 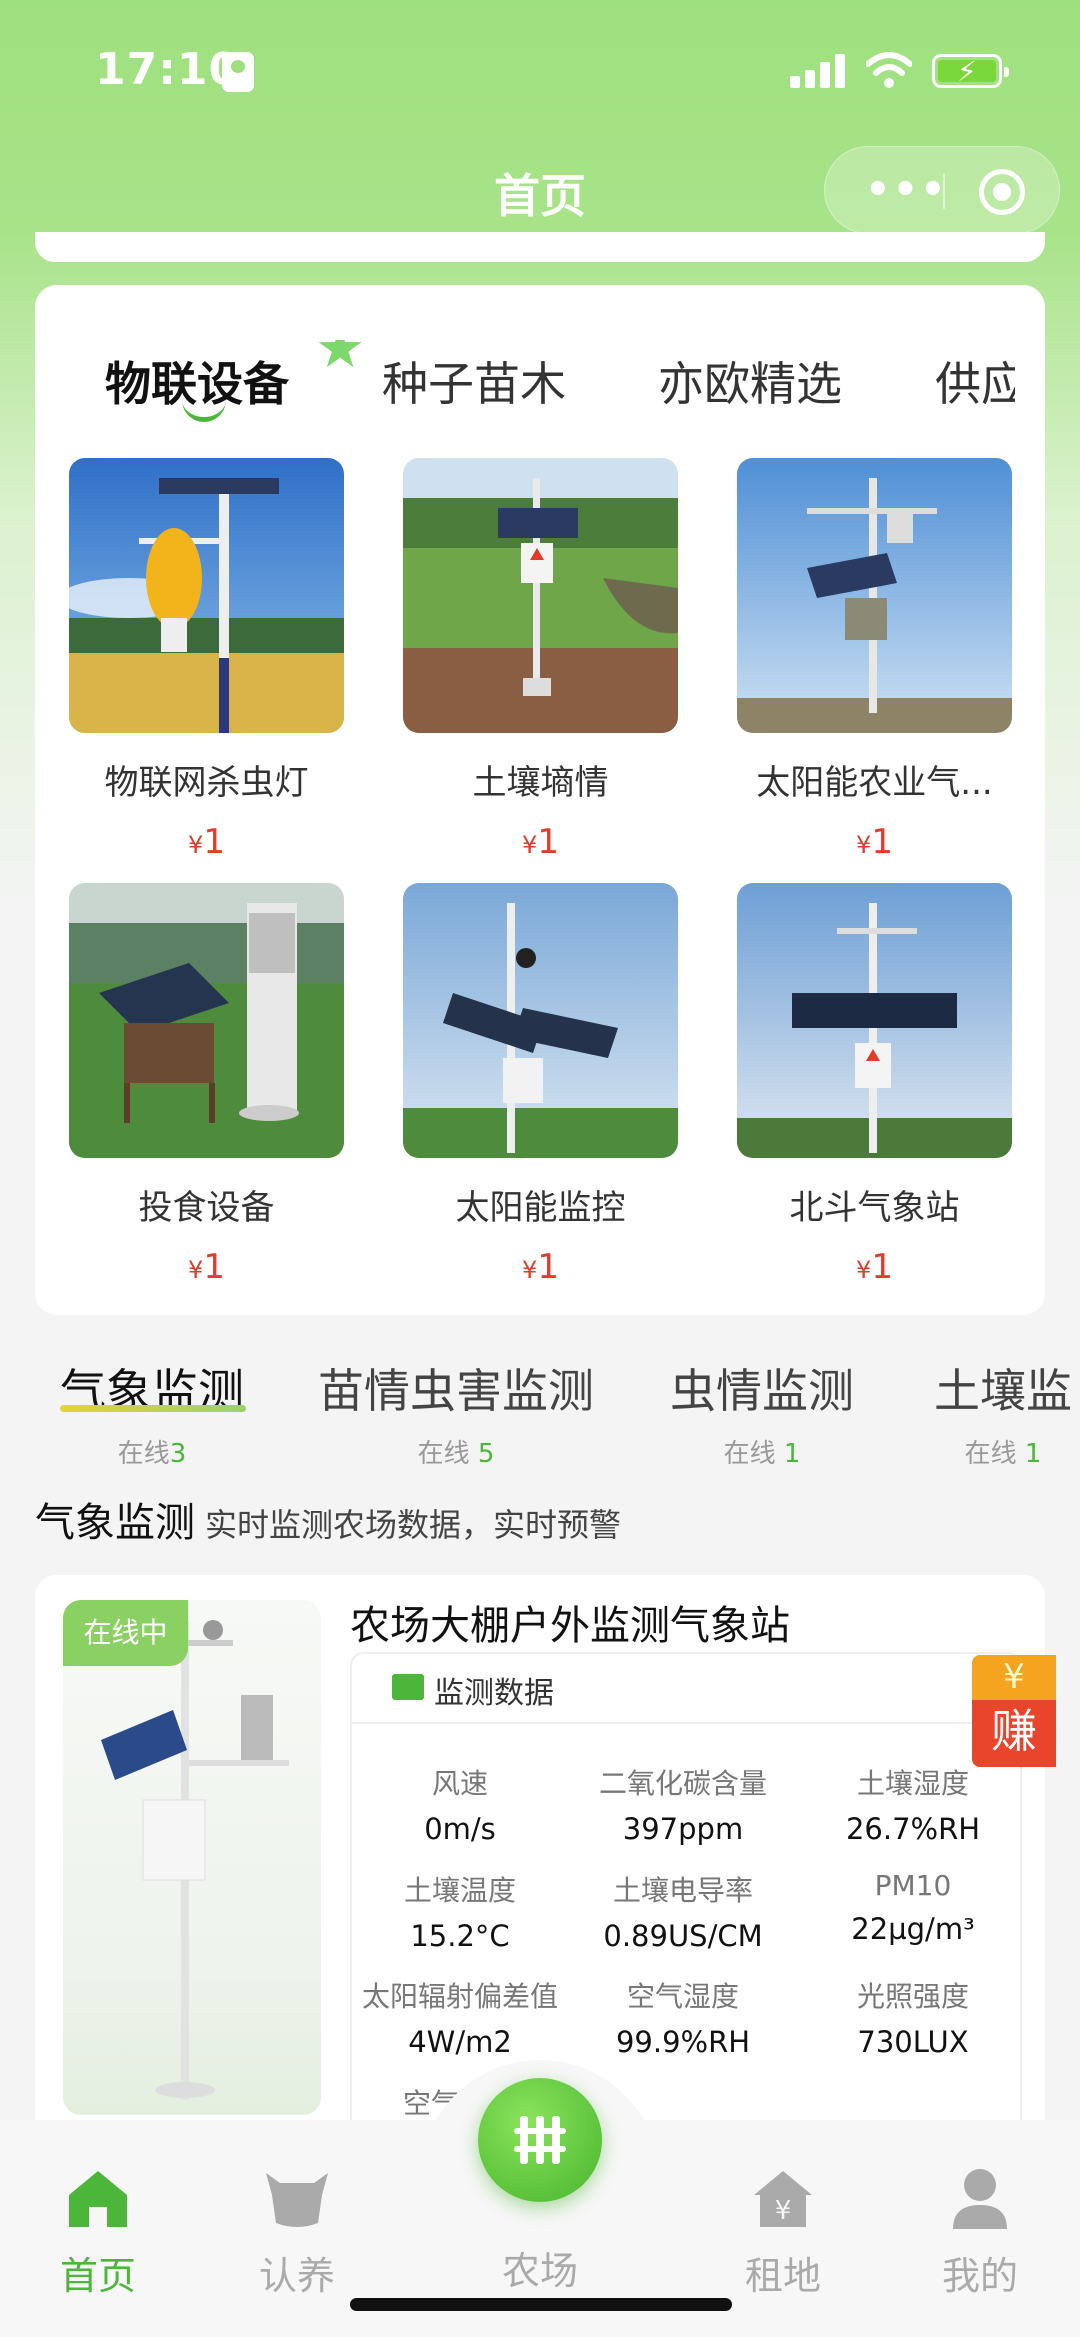 I want to click on product-image-solar-weather-station, so click(x=874, y=595).